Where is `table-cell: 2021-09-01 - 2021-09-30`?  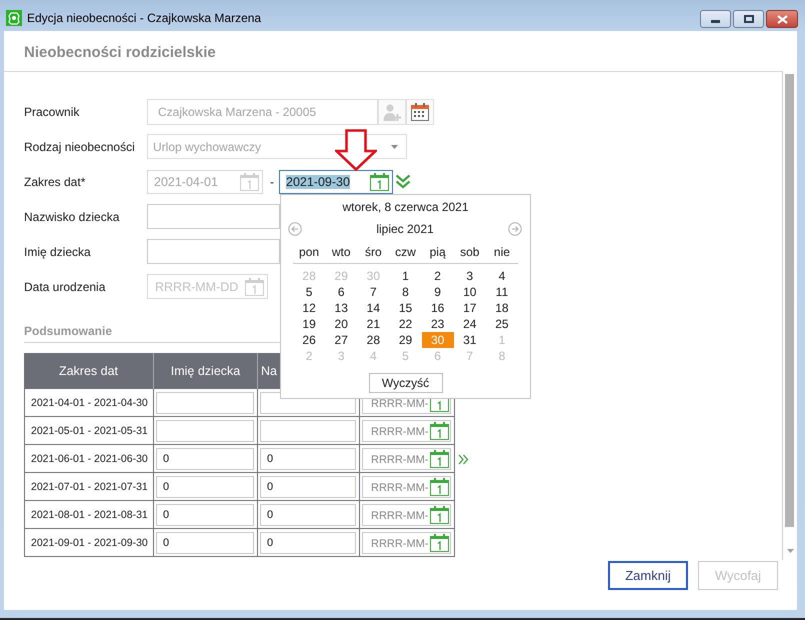
table-cell: 2021-09-01 - 2021-09-30 is located at coordinates (89, 543).